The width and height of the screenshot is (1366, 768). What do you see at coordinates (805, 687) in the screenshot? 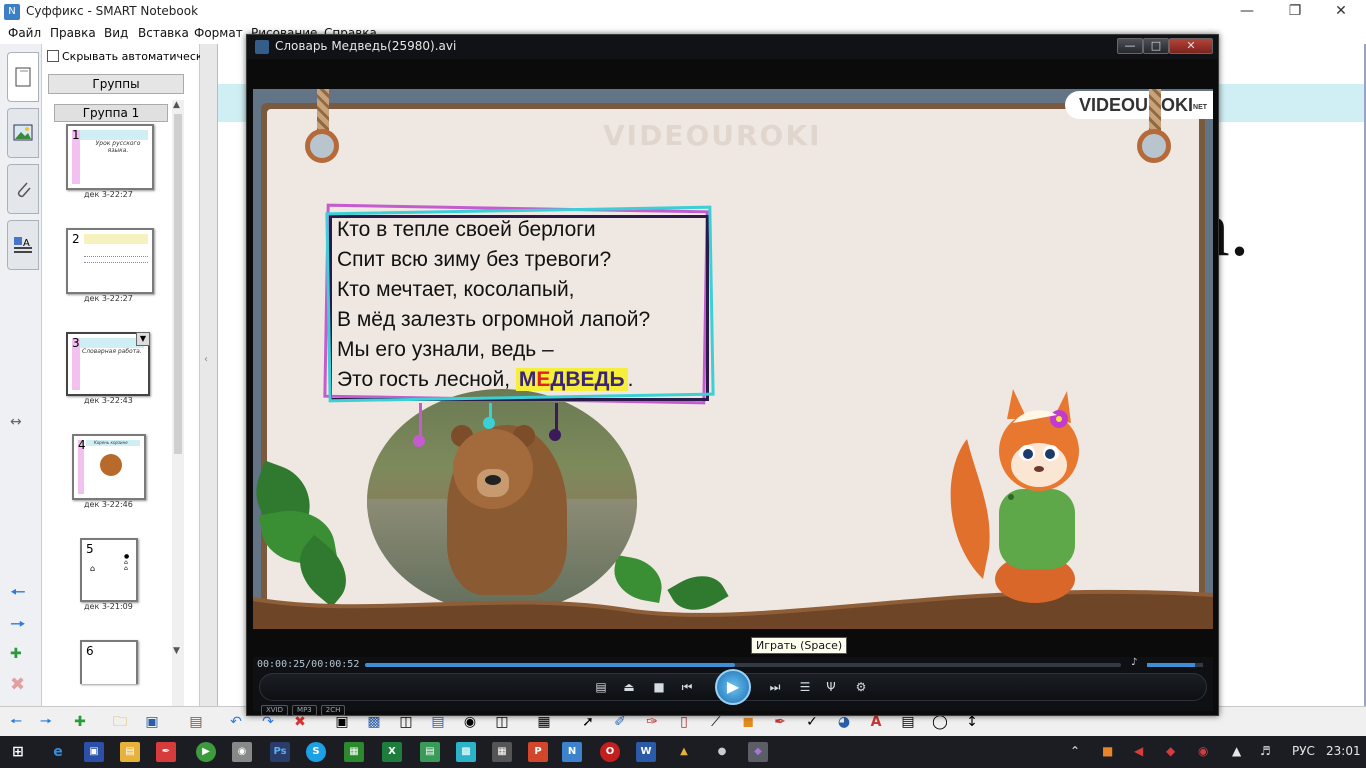
I see `playlist-icon: ☰` at bounding box center [805, 687].